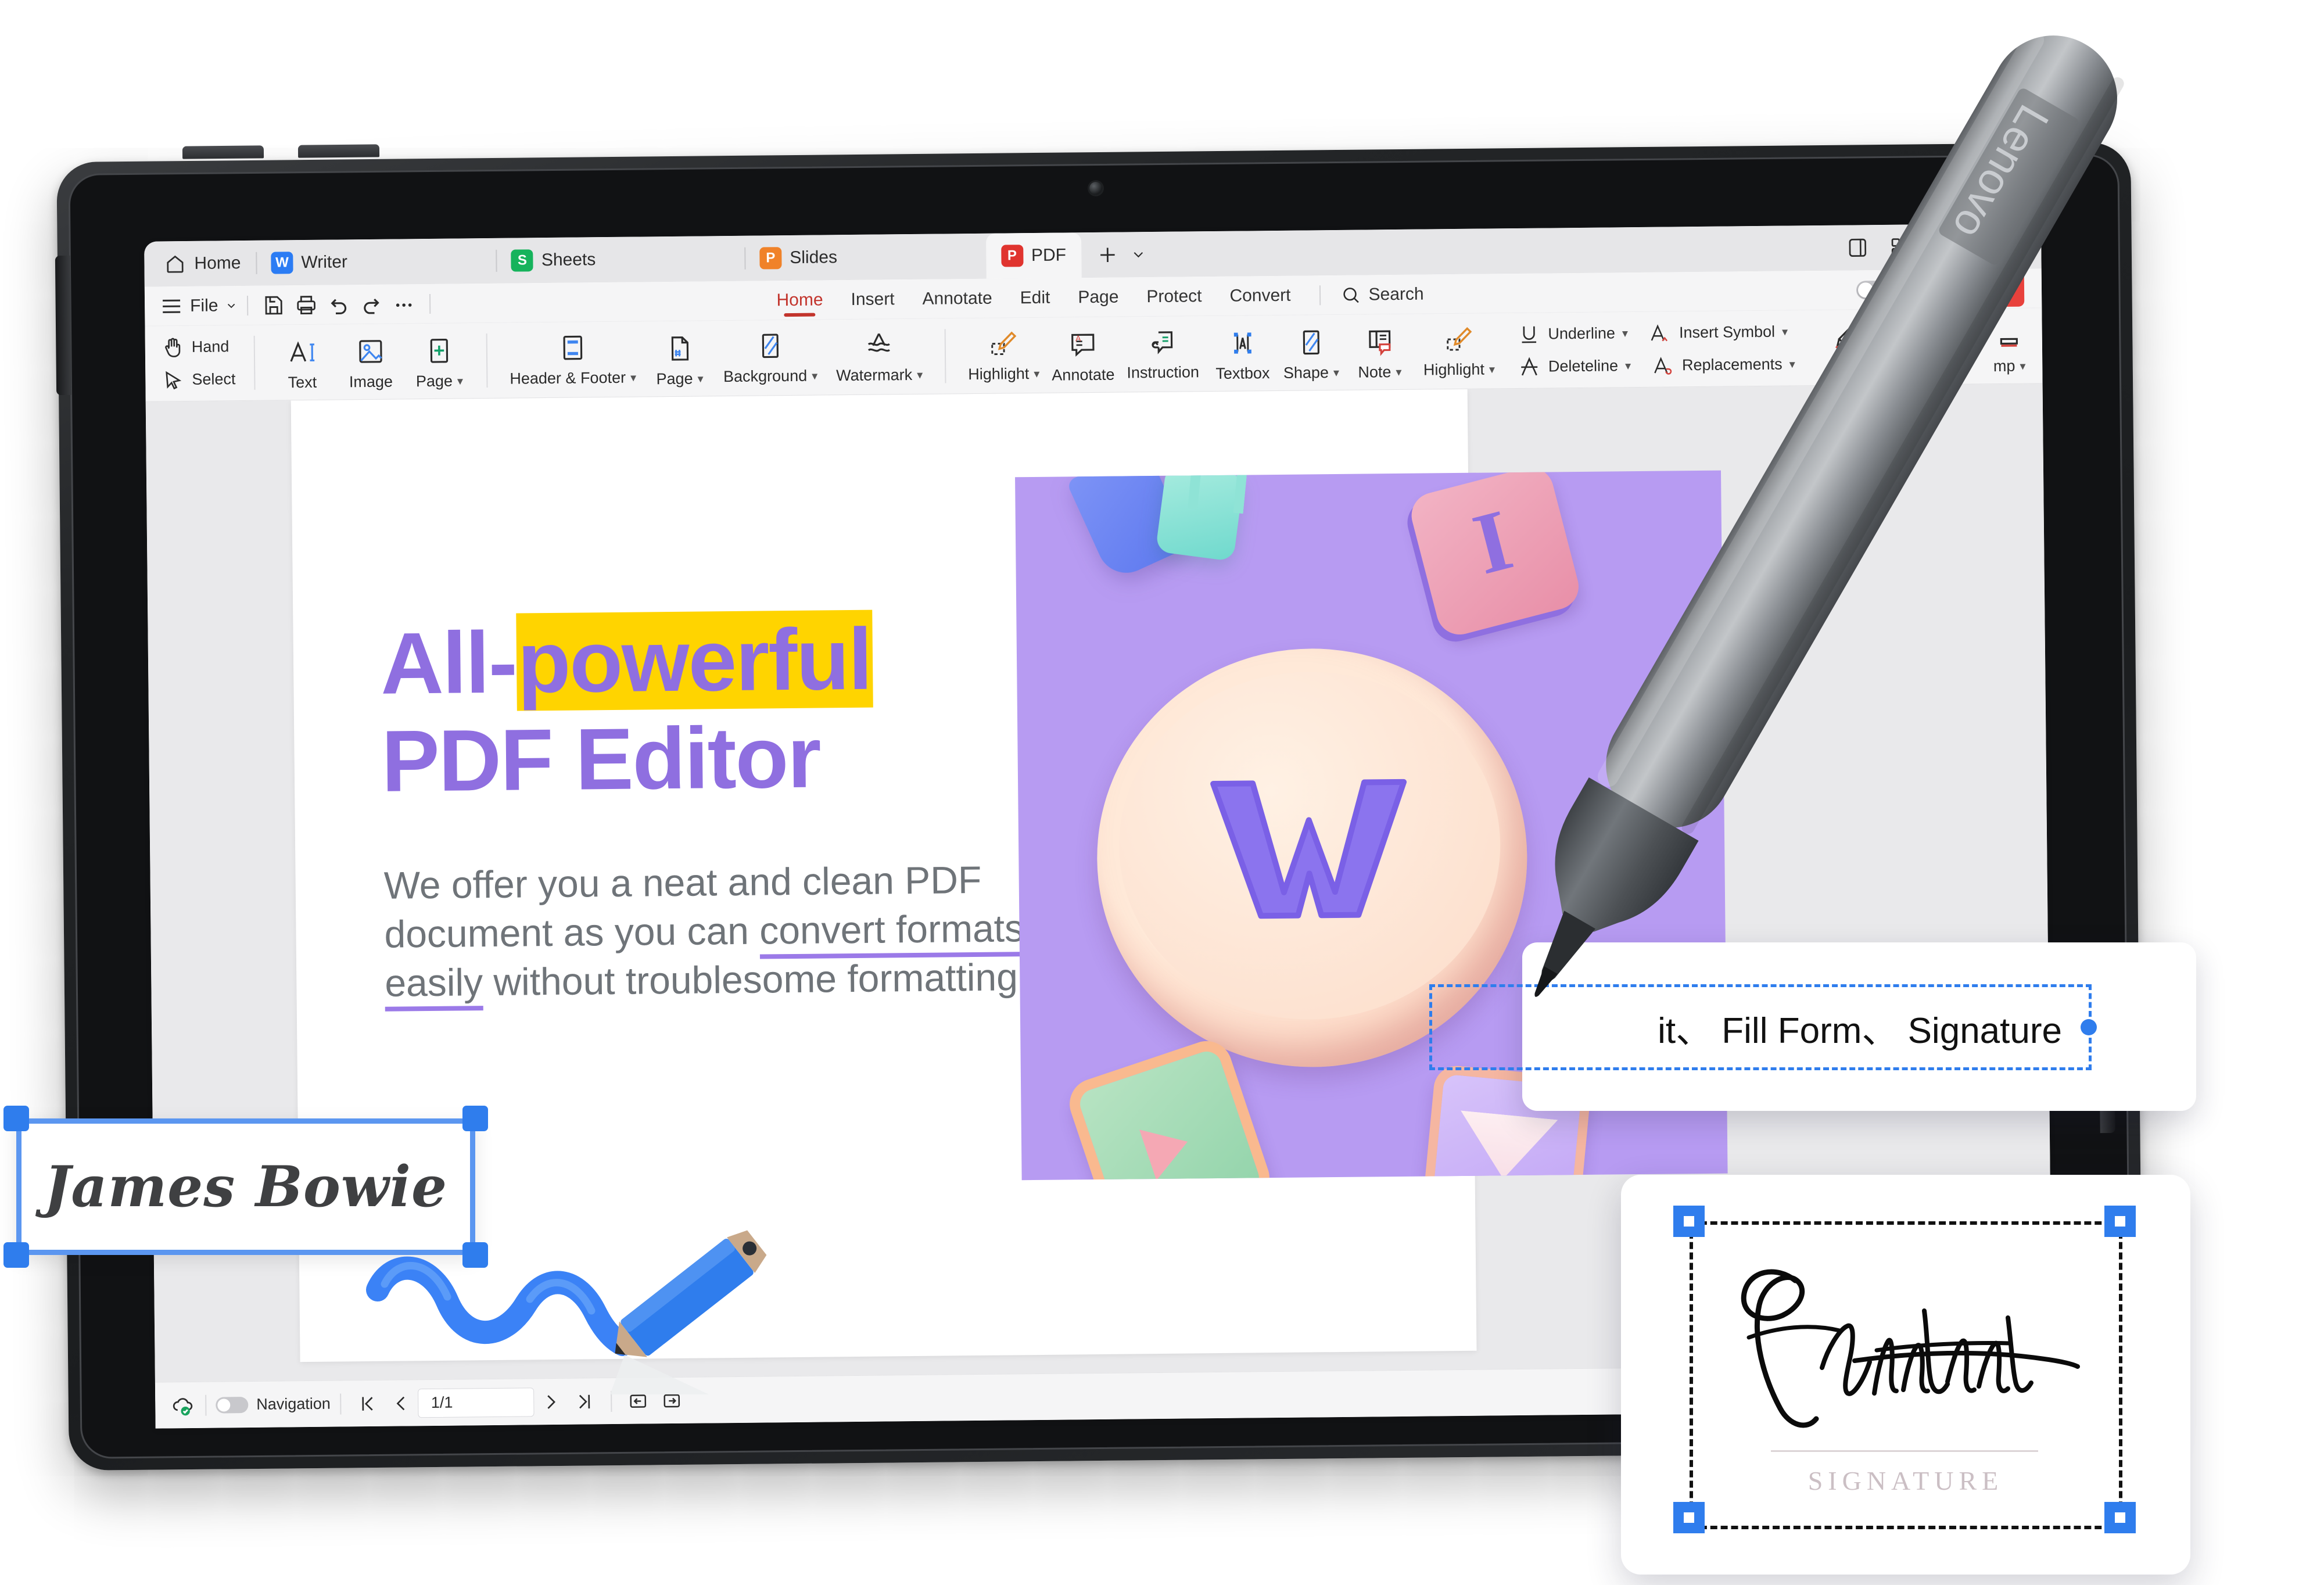 Image resolution: width=2324 pixels, height=1585 pixels. I want to click on ribbon-tab-convert: Convert, so click(1260, 296).